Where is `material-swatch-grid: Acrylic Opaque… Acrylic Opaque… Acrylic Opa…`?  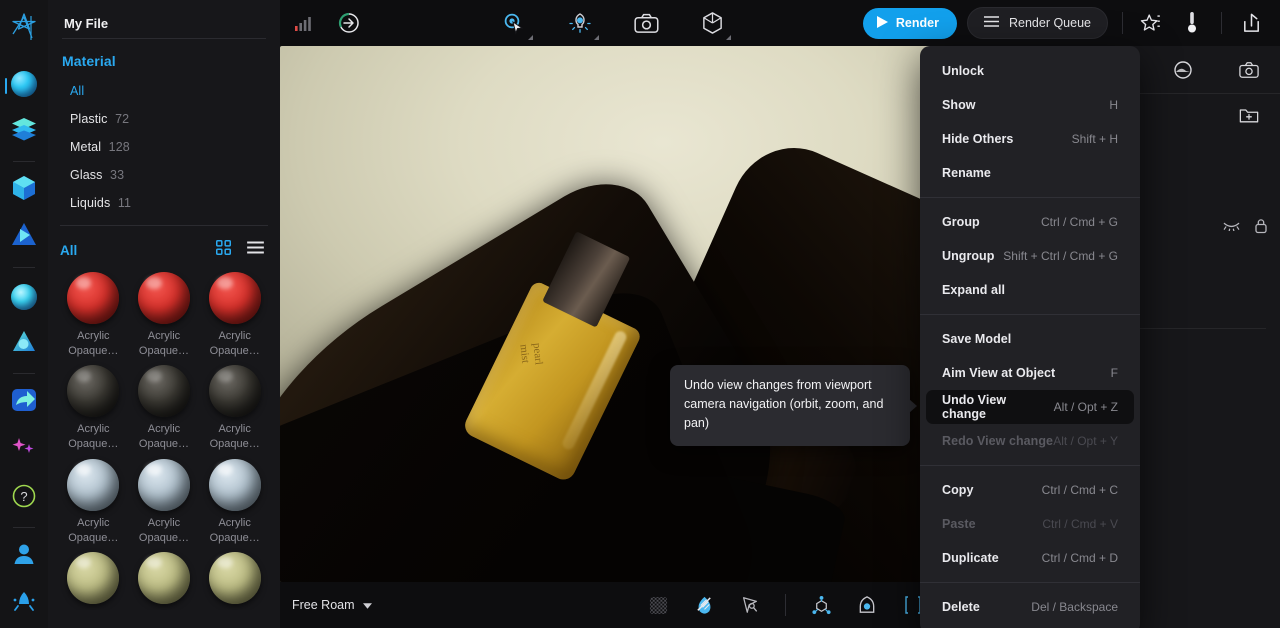 material-swatch-grid: Acrylic Opaque… Acrylic Opaque… Acrylic Opa… is located at coordinates (164, 440).